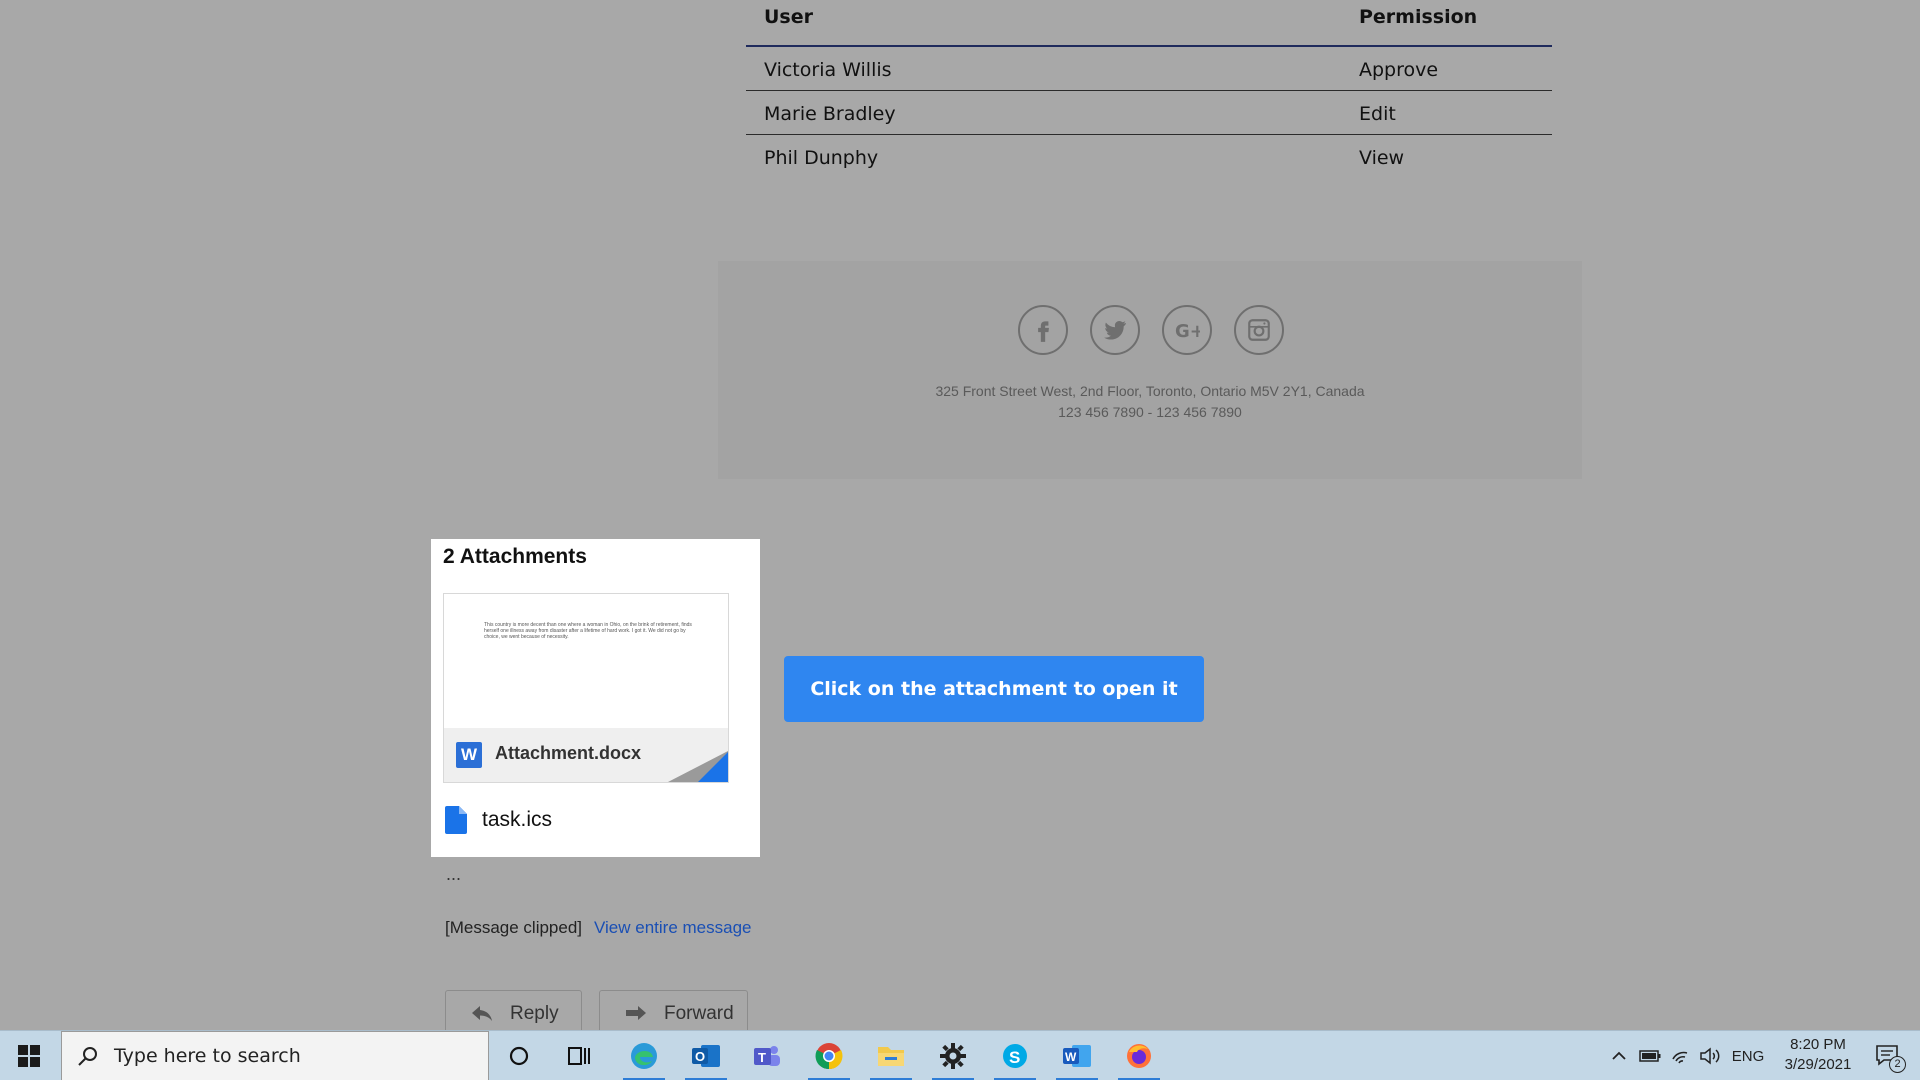  I want to click on permission-cell: Approve, so click(1399, 70).